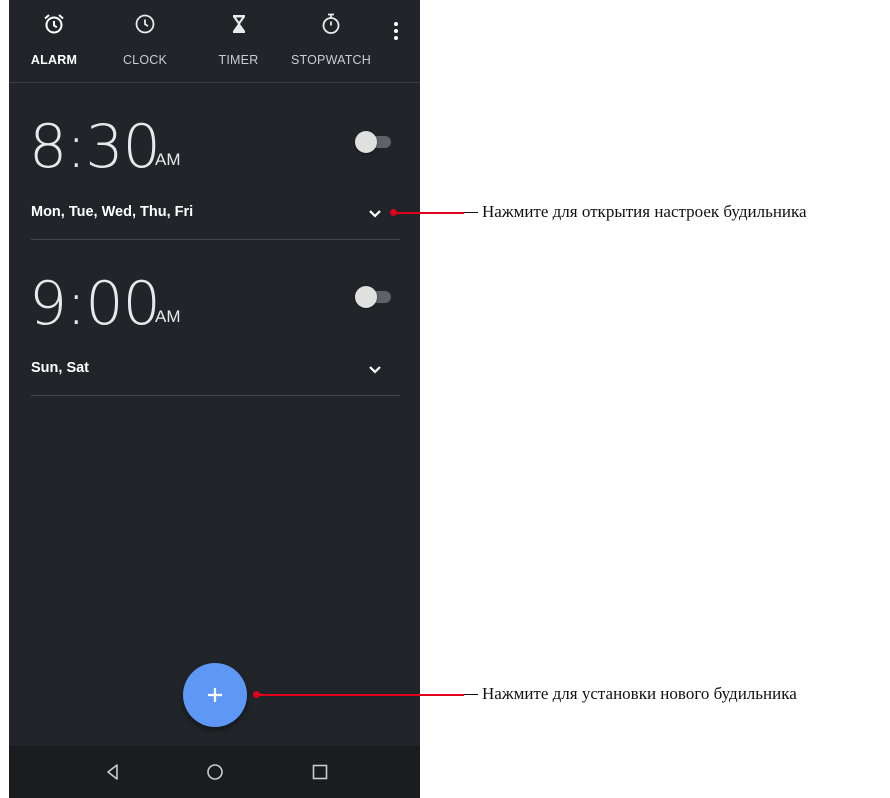 This screenshot has width=890, height=798. I want to click on recents-icon, so click(320, 772).